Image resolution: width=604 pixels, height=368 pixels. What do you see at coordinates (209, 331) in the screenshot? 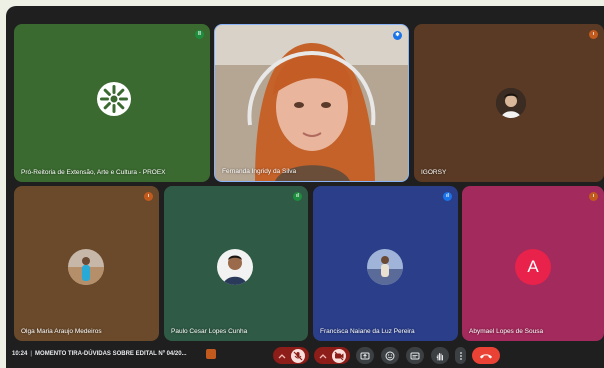
I see `participant-name: Paulo Cesar Lopes Cunha` at bounding box center [209, 331].